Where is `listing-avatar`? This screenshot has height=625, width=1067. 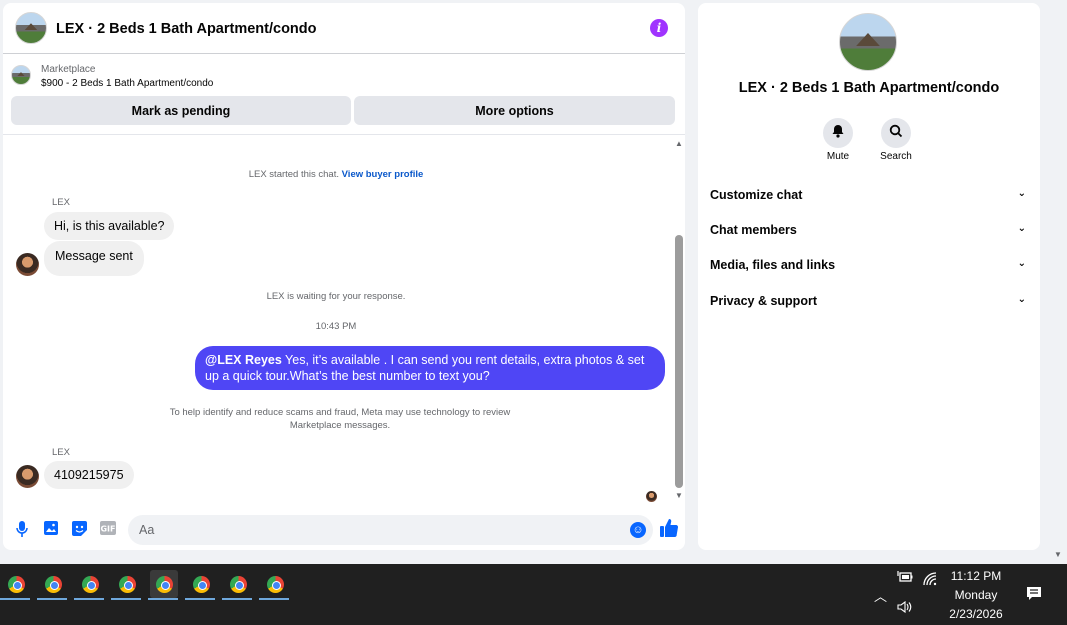 listing-avatar is located at coordinates (31, 28).